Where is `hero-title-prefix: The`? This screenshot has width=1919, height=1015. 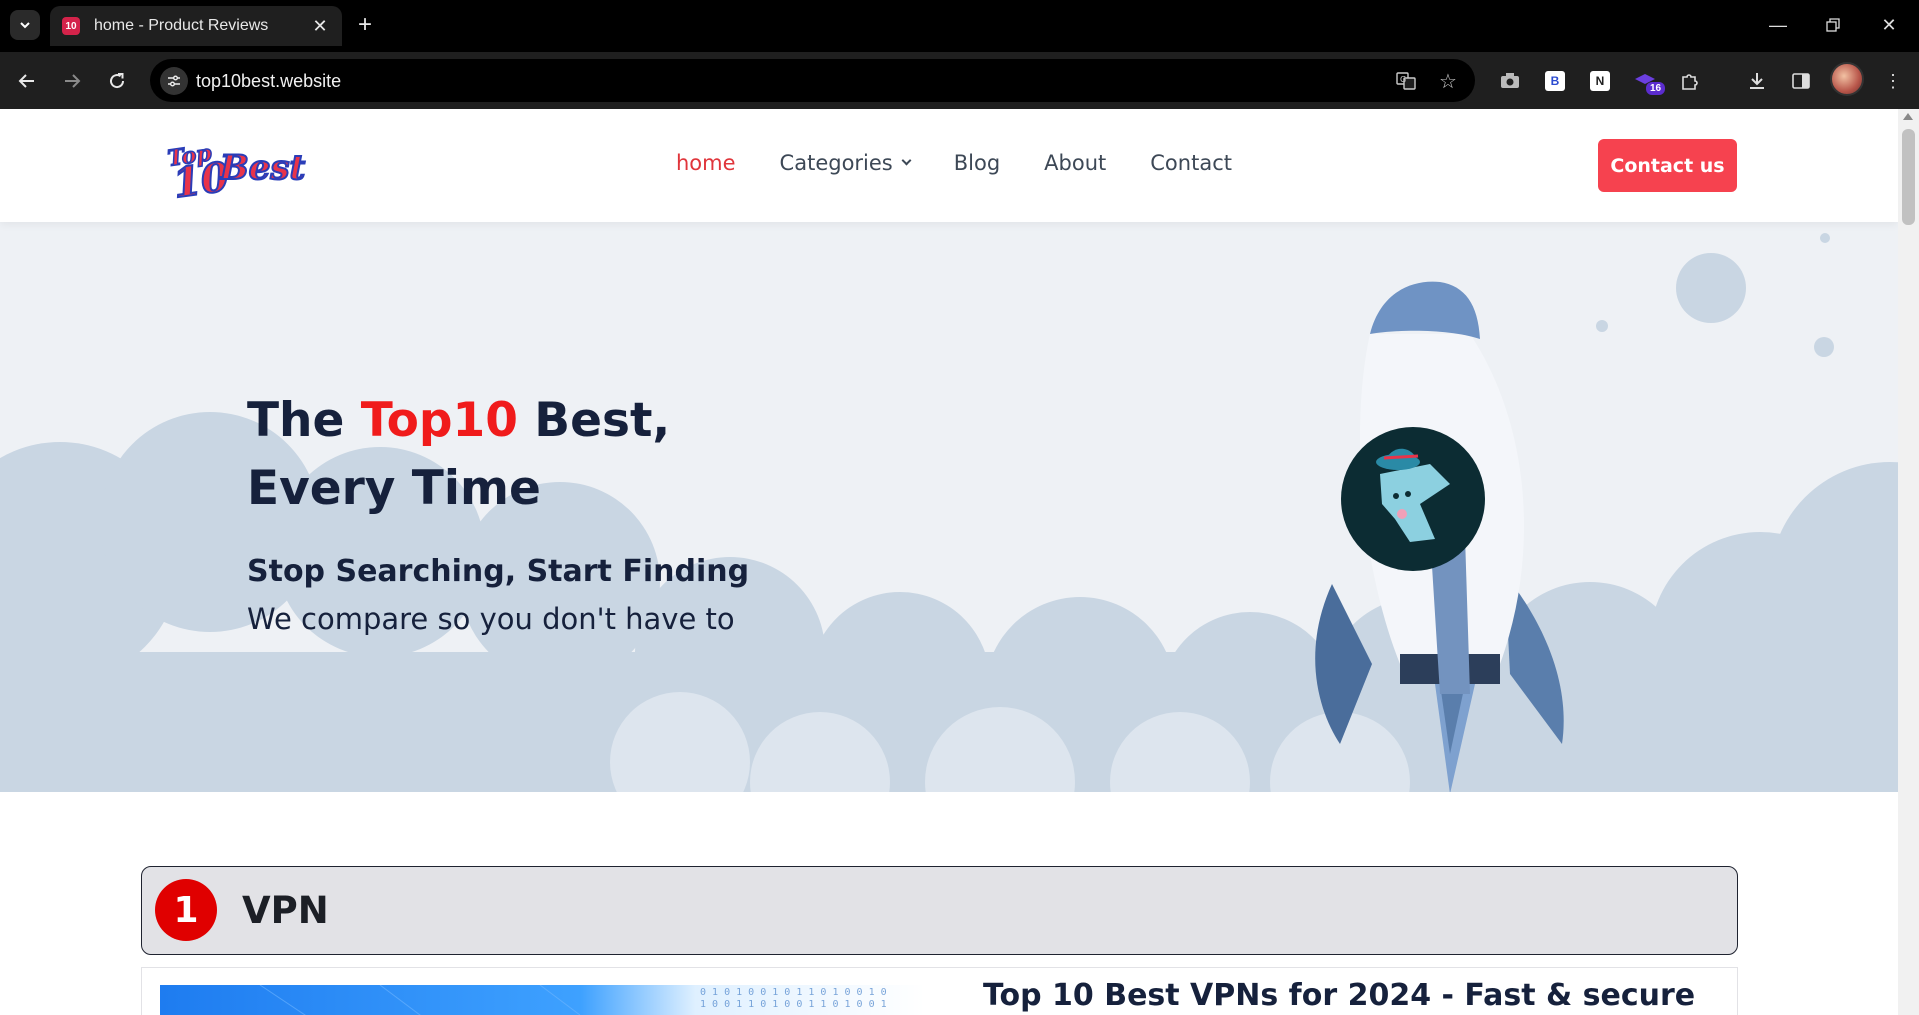
hero-title-prefix: The is located at coordinates (304, 420).